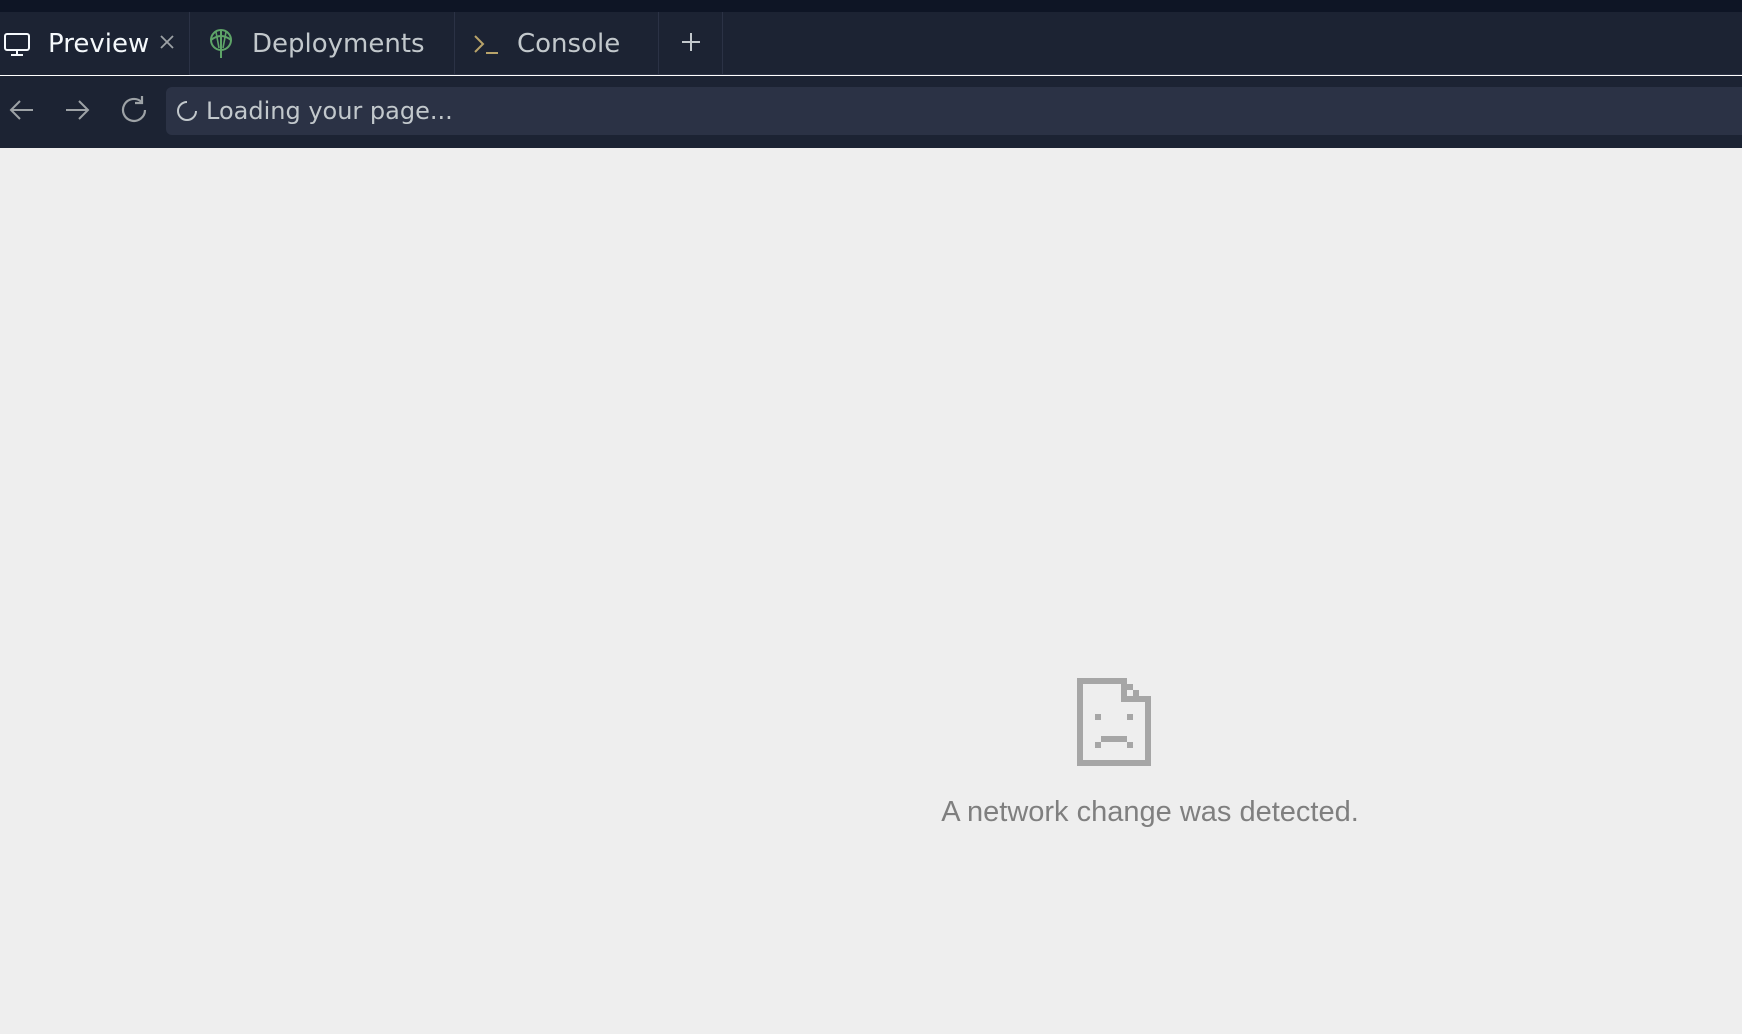 This screenshot has height=1034, width=1742. What do you see at coordinates (338, 43) in the screenshot?
I see `tab-deployments-label: Deployments` at bounding box center [338, 43].